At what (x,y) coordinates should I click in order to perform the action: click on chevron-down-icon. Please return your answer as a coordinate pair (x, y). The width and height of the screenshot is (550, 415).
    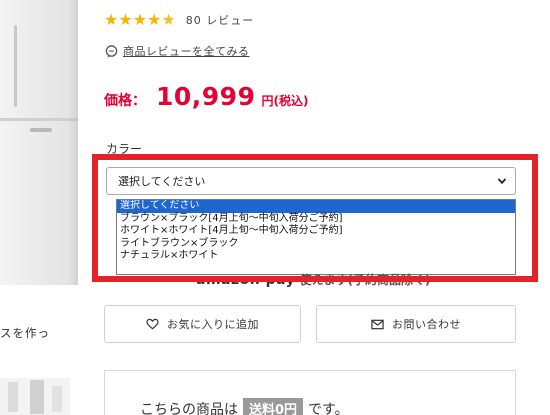
    Looking at the image, I should click on (502, 181).